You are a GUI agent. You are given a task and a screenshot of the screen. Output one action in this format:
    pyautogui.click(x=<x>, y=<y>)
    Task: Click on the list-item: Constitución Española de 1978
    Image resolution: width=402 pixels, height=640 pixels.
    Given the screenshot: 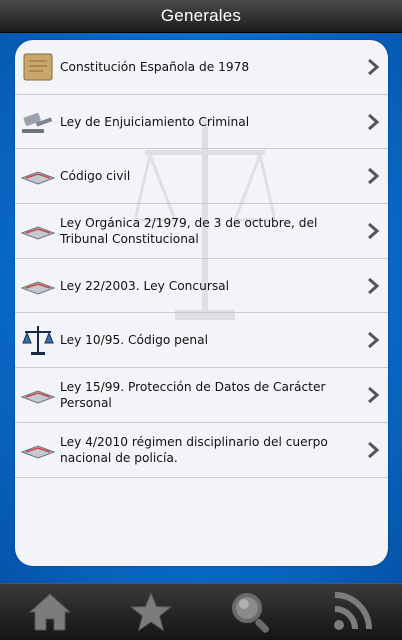 What is the action you would take?
    pyautogui.click(x=201, y=67)
    